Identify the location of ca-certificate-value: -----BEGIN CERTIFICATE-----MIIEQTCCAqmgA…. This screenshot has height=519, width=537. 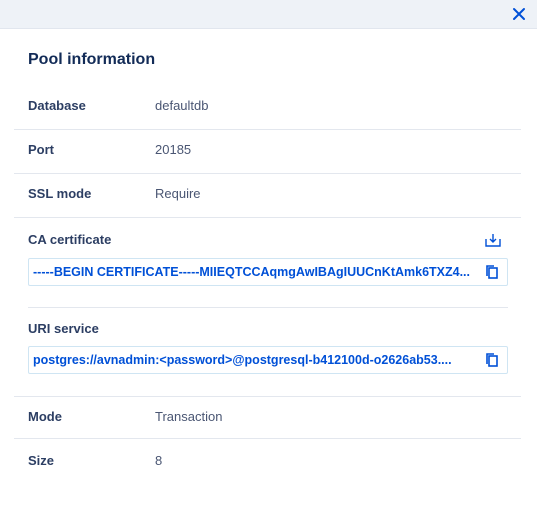
(256, 272).